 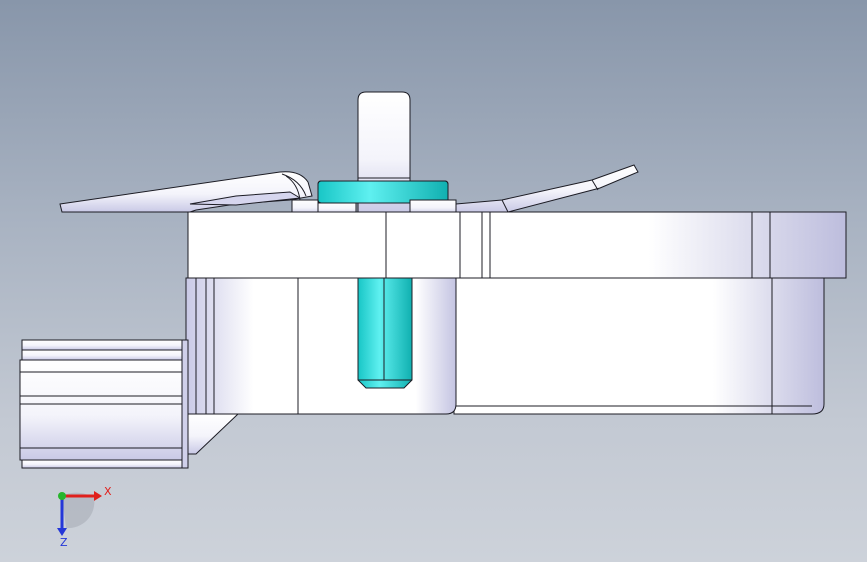 What do you see at coordinates (212, 434) in the screenshot?
I see `bracket` at bounding box center [212, 434].